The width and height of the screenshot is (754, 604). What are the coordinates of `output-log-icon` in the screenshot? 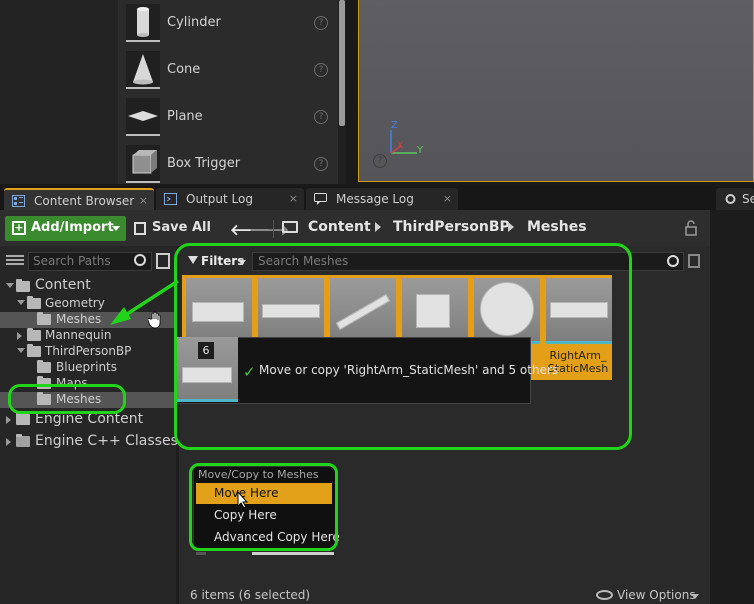 It's located at (170, 199).